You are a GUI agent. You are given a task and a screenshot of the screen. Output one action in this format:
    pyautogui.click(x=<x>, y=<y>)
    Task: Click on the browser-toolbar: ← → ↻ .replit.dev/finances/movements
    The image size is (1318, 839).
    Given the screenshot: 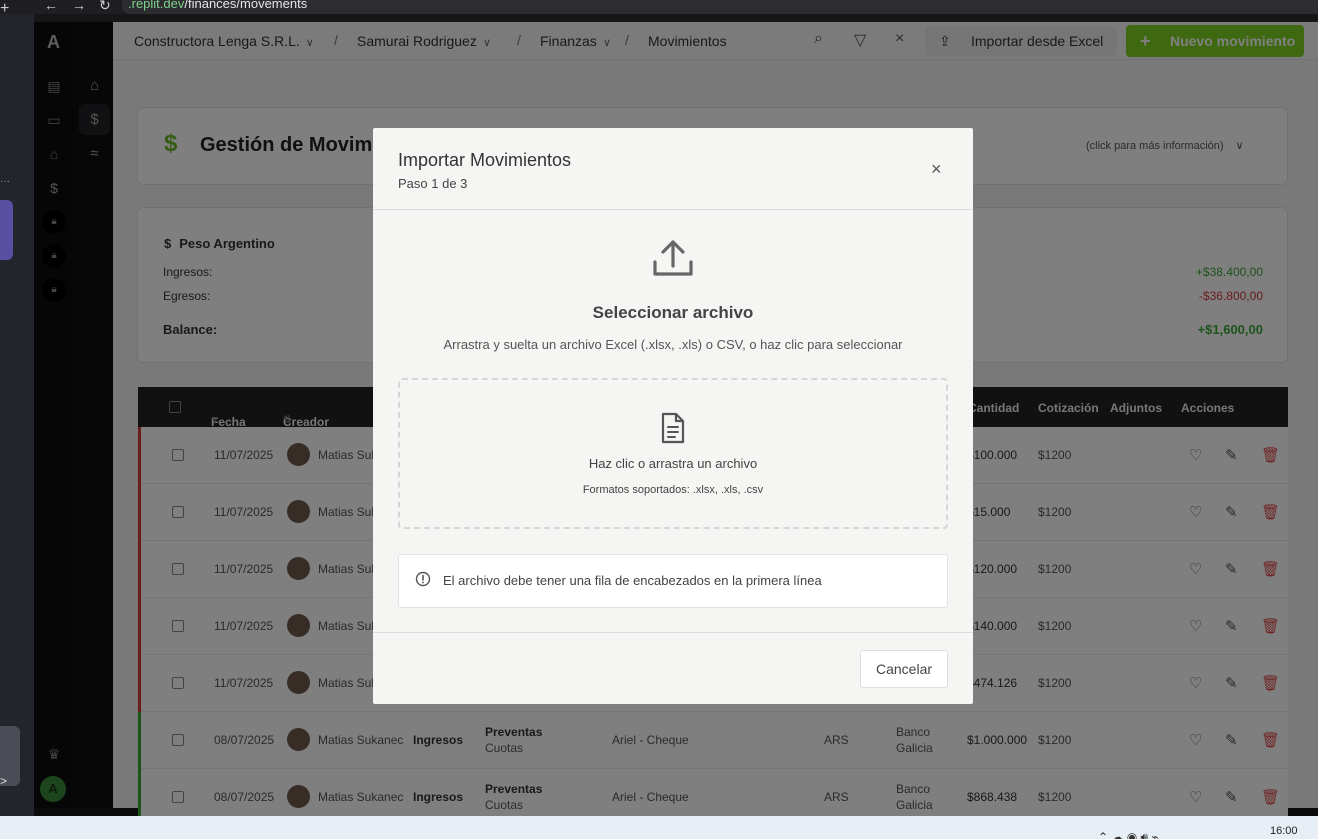 What is the action you would take?
    pyautogui.click(x=659, y=7)
    